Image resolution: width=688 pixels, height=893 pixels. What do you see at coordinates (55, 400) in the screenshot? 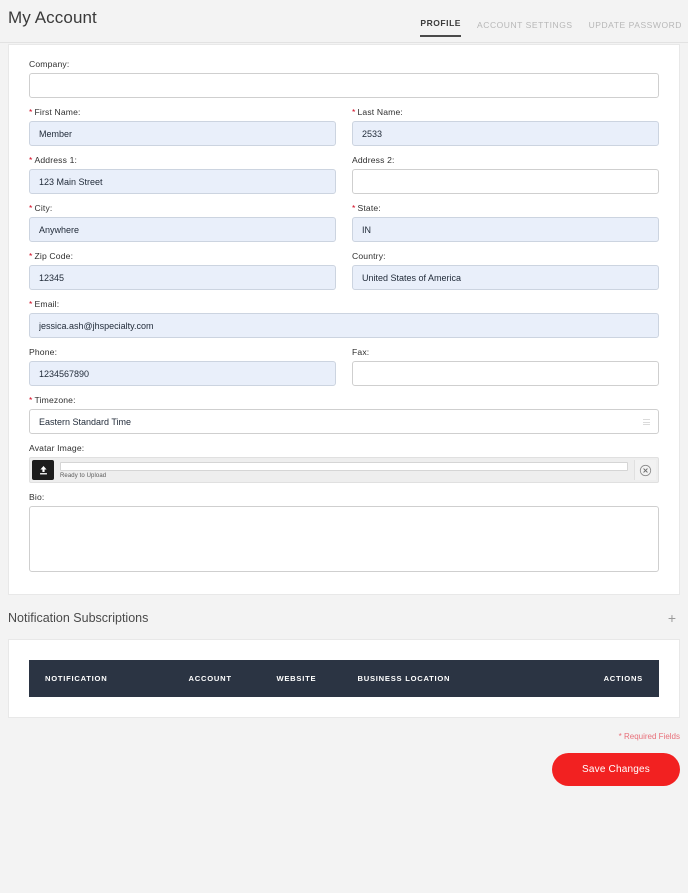
I see `label-timezone-text: Timezone:` at bounding box center [55, 400].